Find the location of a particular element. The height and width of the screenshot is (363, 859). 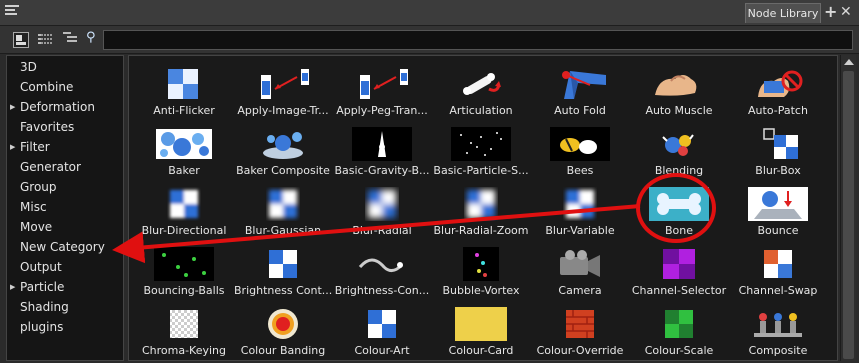

category-misc: Misc is located at coordinates (65, 207).